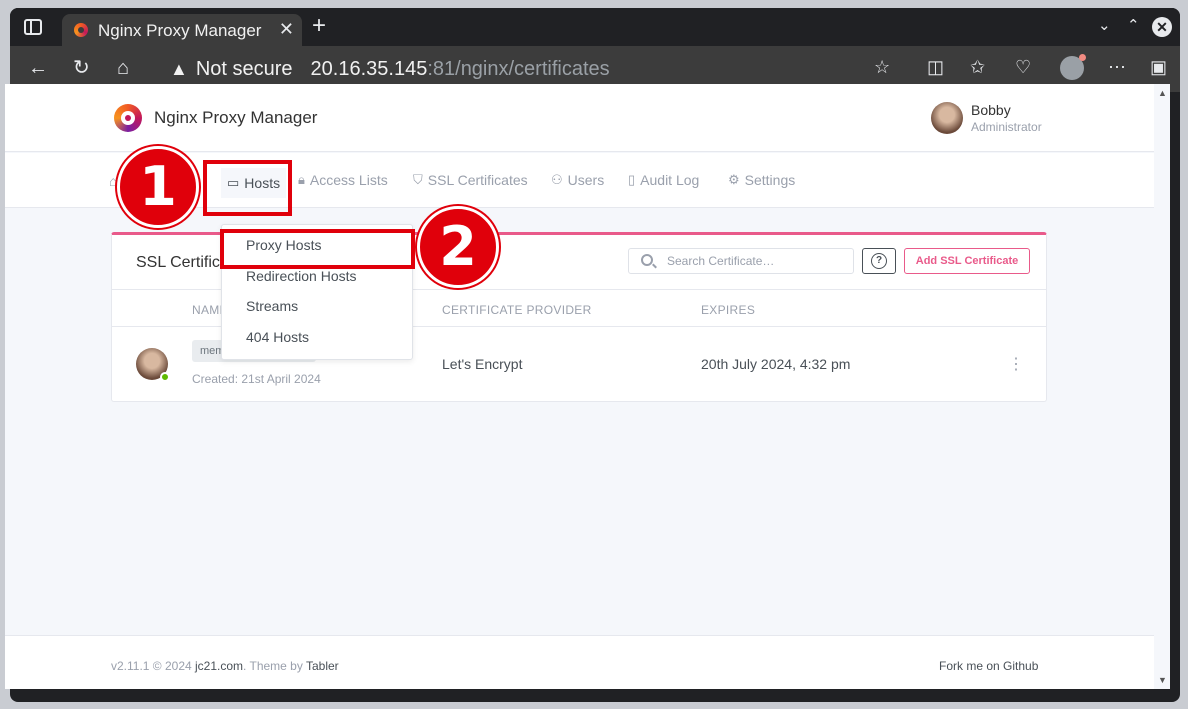 The height and width of the screenshot is (709, 1188). Describe the element at coordinates (734, 179) in the screenshot. I see `gear-icon: ⚙` at that location.